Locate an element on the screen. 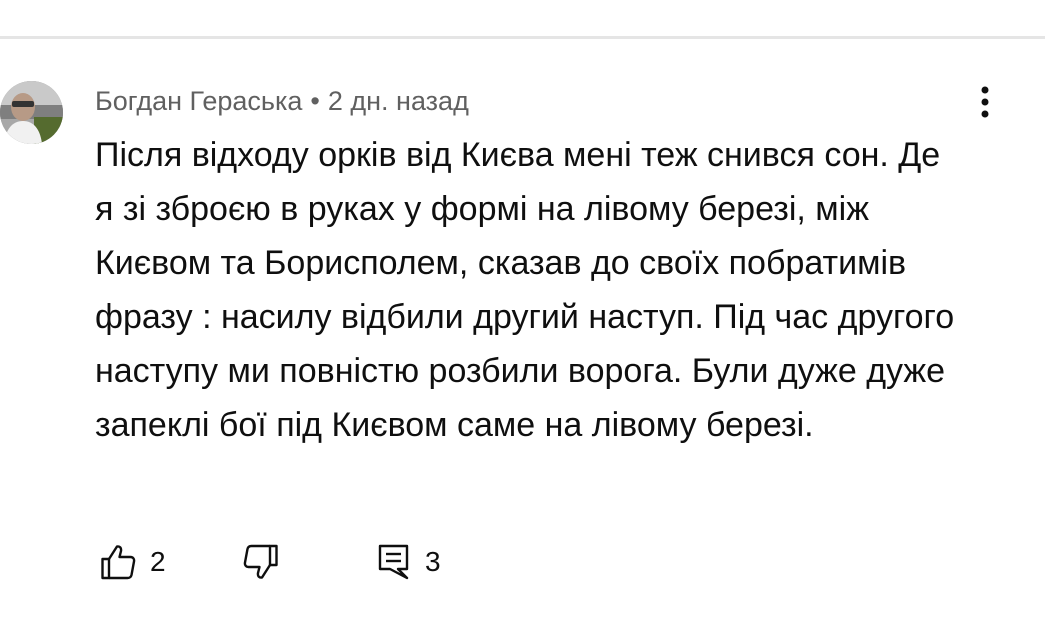 This screenshot has height=640, width=1045. like-button: 2 is located at coordinates (133, 562).